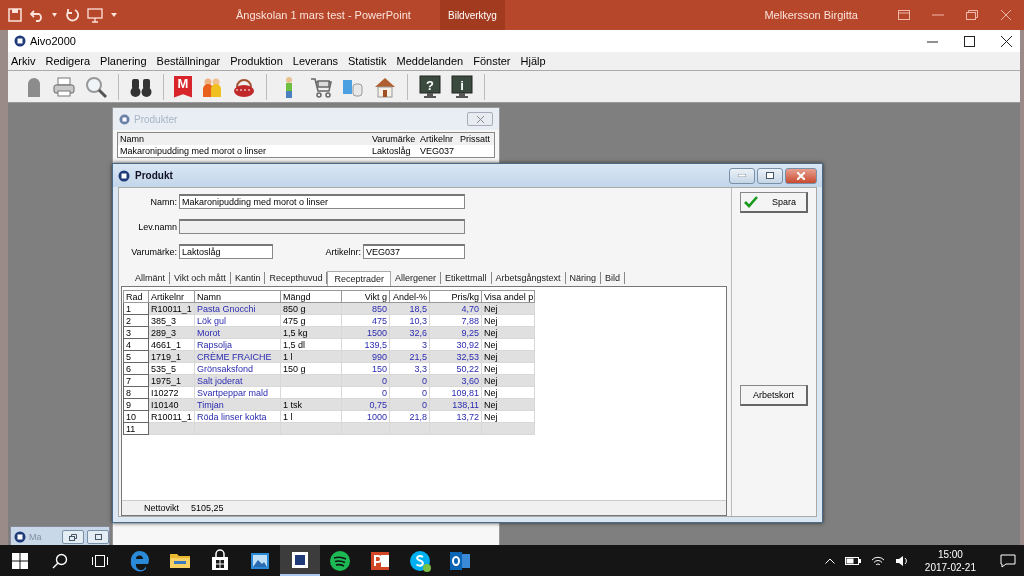 The width and height of the screenshot is (1024, 576). What do you see at coordinates (904, 15) in the screenshot?
I see `ribbon-display-icon` at bounding box center [904, 15].